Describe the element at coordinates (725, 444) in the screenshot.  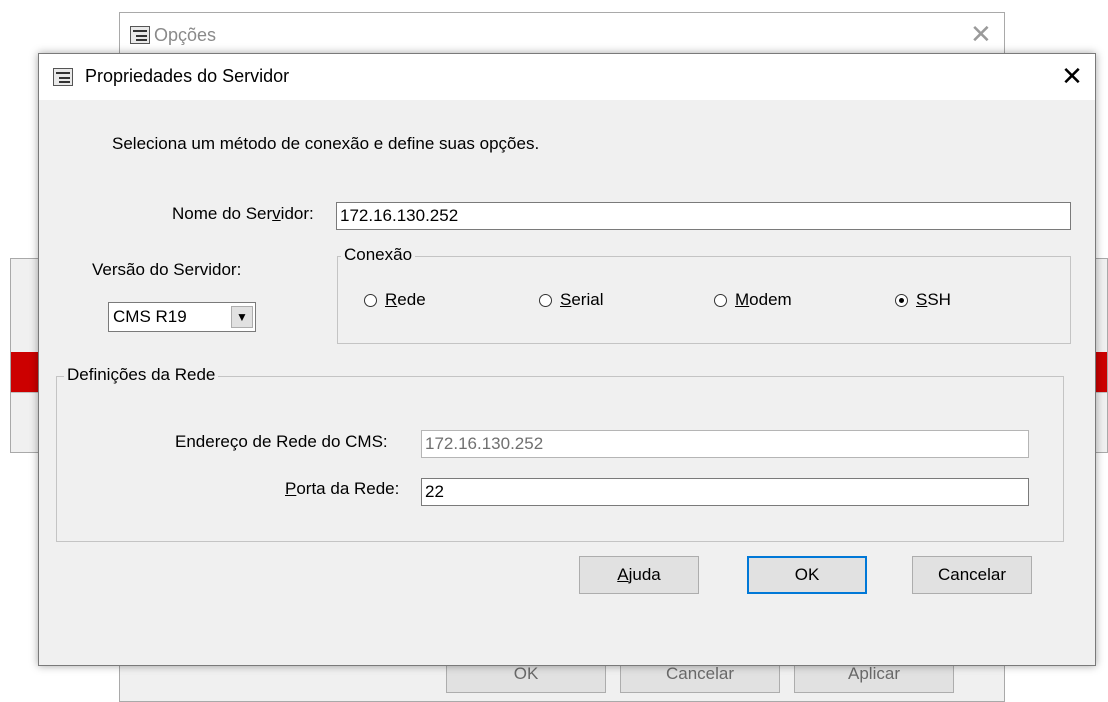
I see `network-address-field: 172.16.130.252` at that location.